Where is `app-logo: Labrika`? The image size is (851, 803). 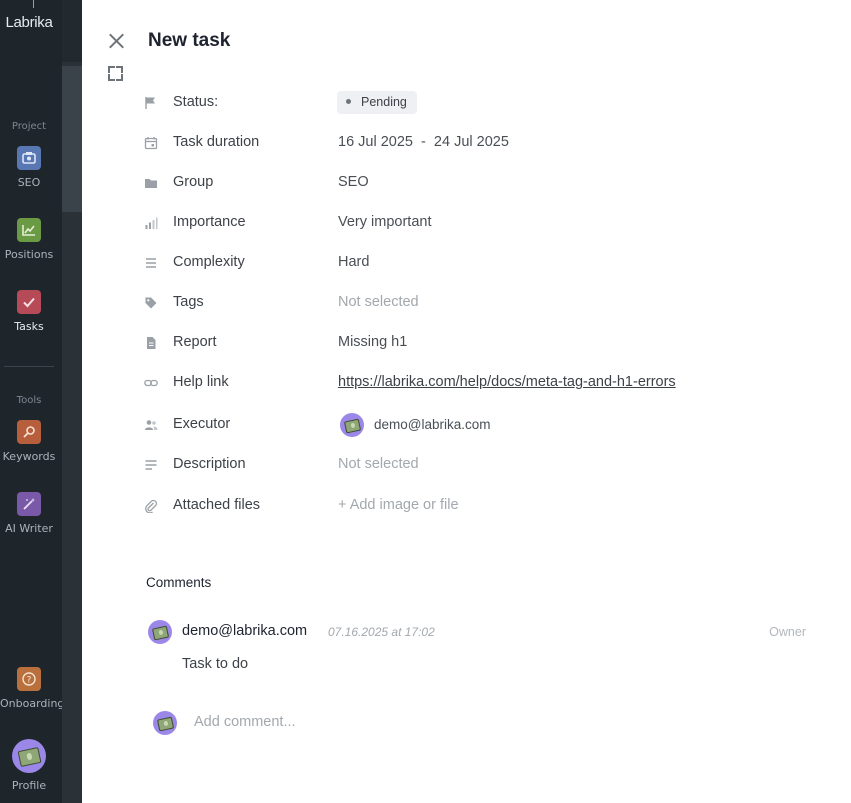 app-logo: Labrika is located at coordinates (29, 22).